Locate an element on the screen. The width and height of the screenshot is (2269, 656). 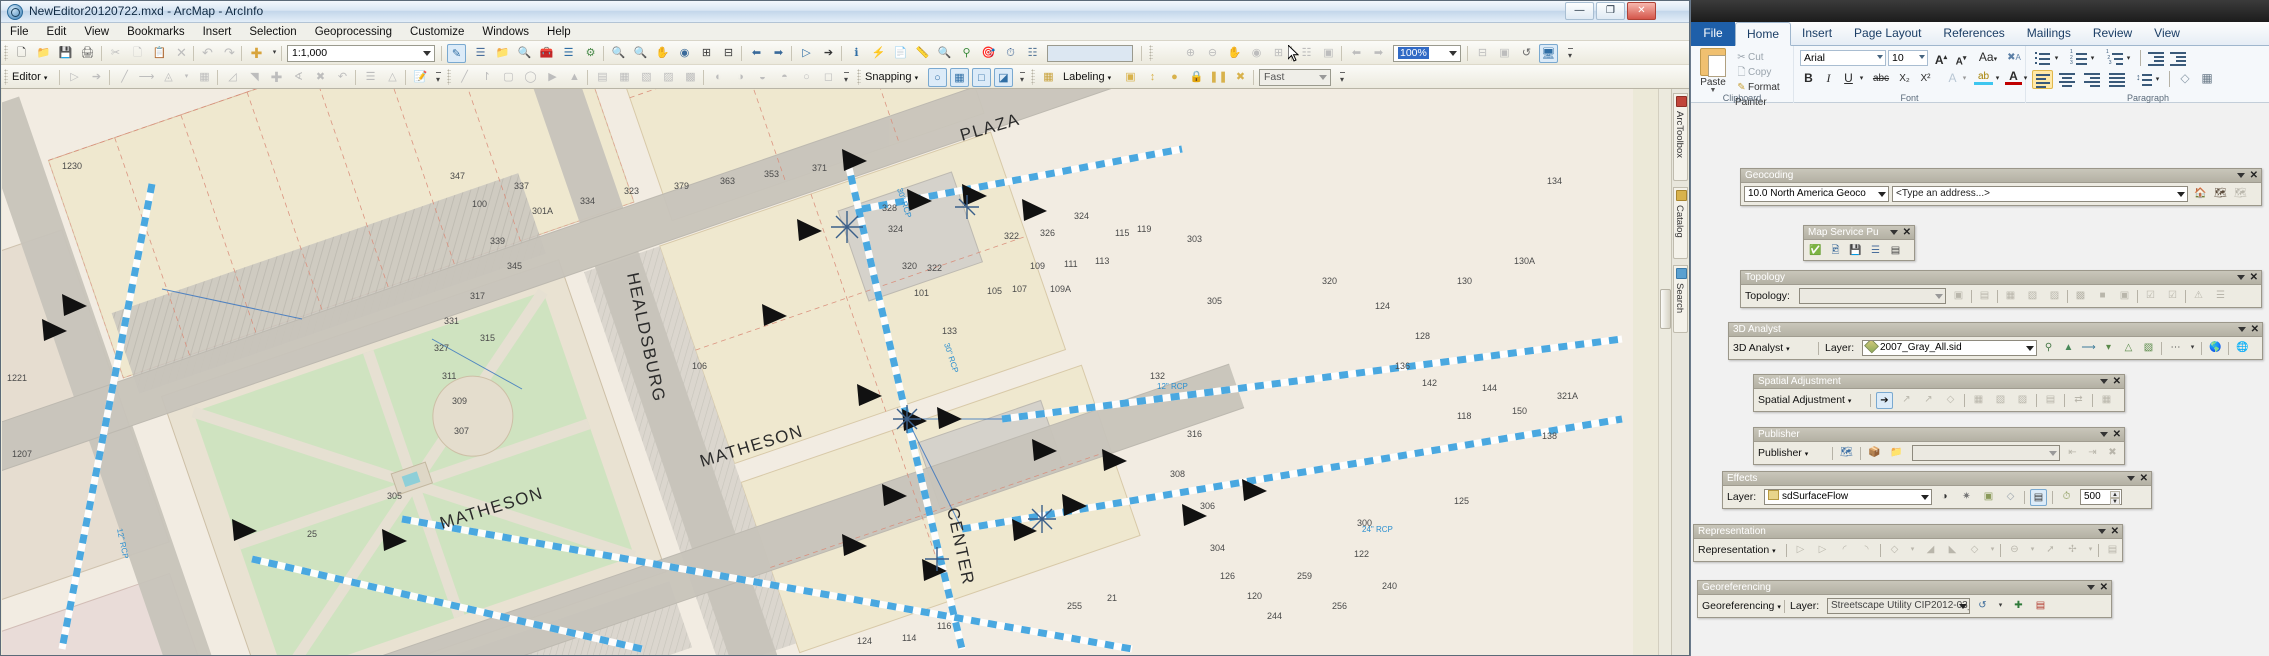
hyperlink-tool: ⚡ is located at coordinates (878, 53).